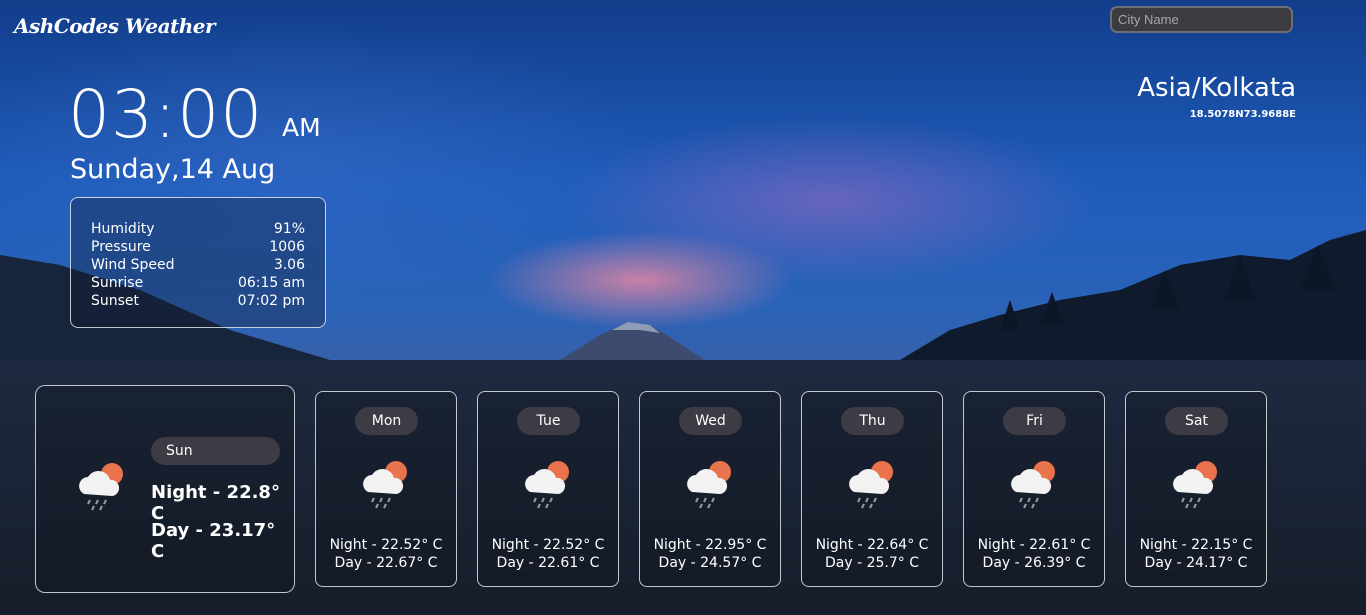  I want to click on detail-label: Sunrise, so click(117, 283).